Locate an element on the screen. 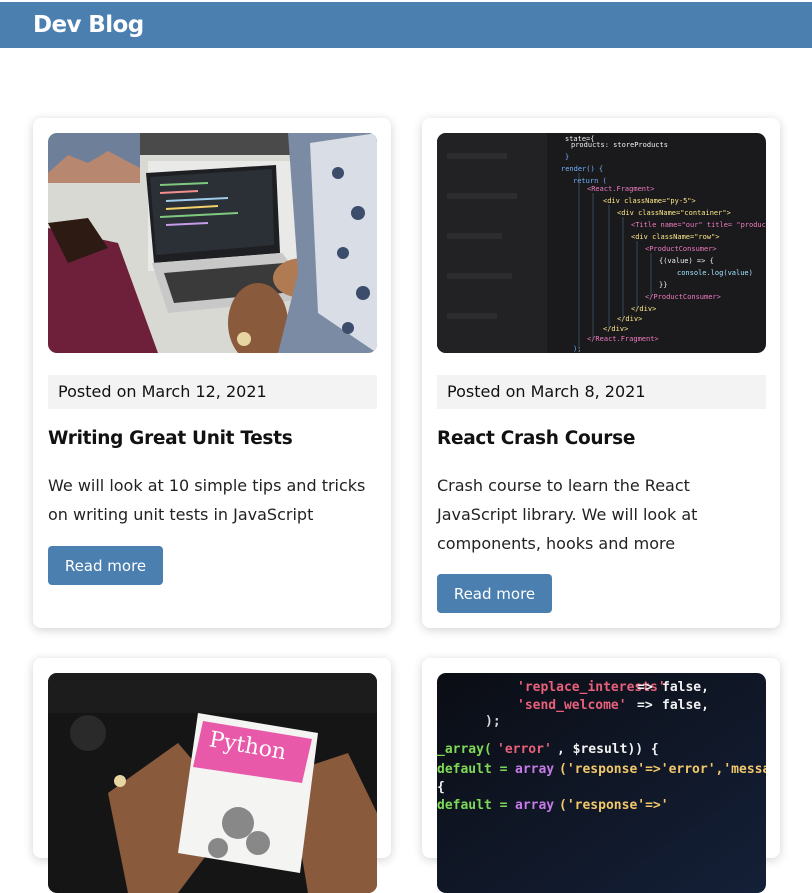  top-navbar: Dev Blog is located at coordinates (406, 25).